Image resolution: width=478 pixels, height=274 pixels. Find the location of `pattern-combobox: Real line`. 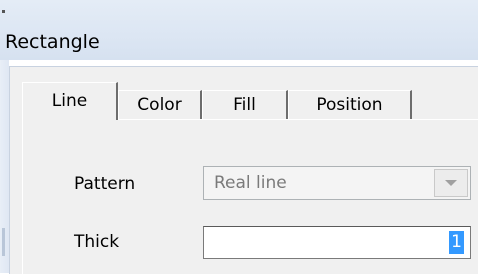

pattern-combobox: Real line is located at coordinates (337, 183).